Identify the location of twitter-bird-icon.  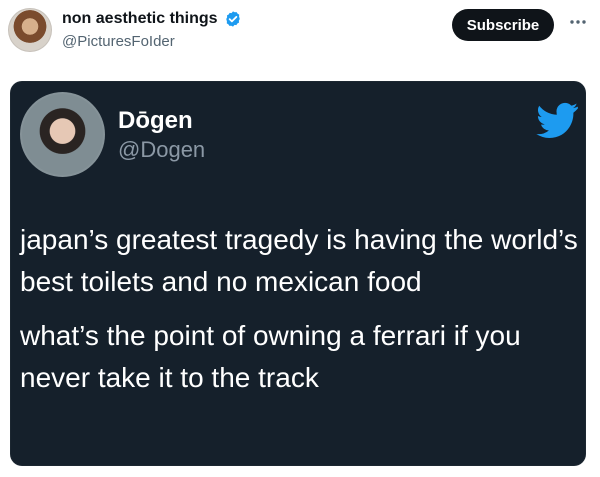
(557, 120).